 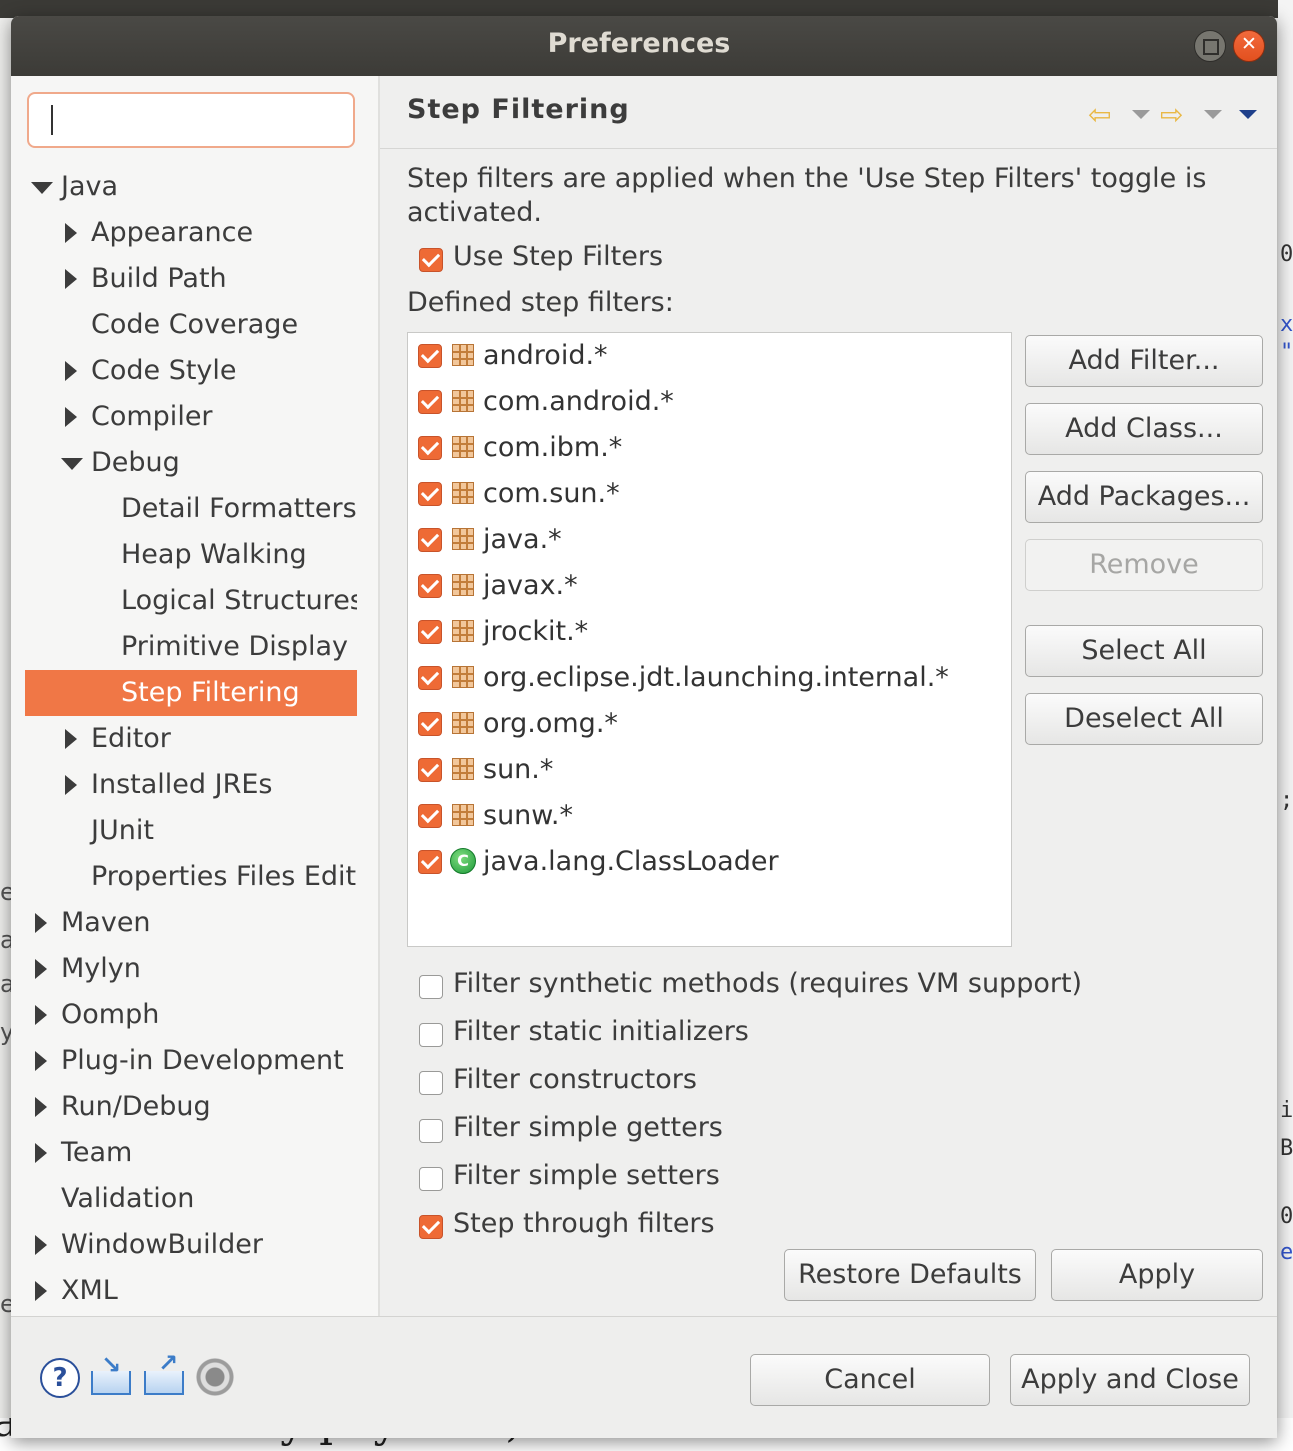 What do you see at coordinates (184, 601) in the screenshot?
I see `tree-item: Logical Structures` at bounding box center [184, 601].